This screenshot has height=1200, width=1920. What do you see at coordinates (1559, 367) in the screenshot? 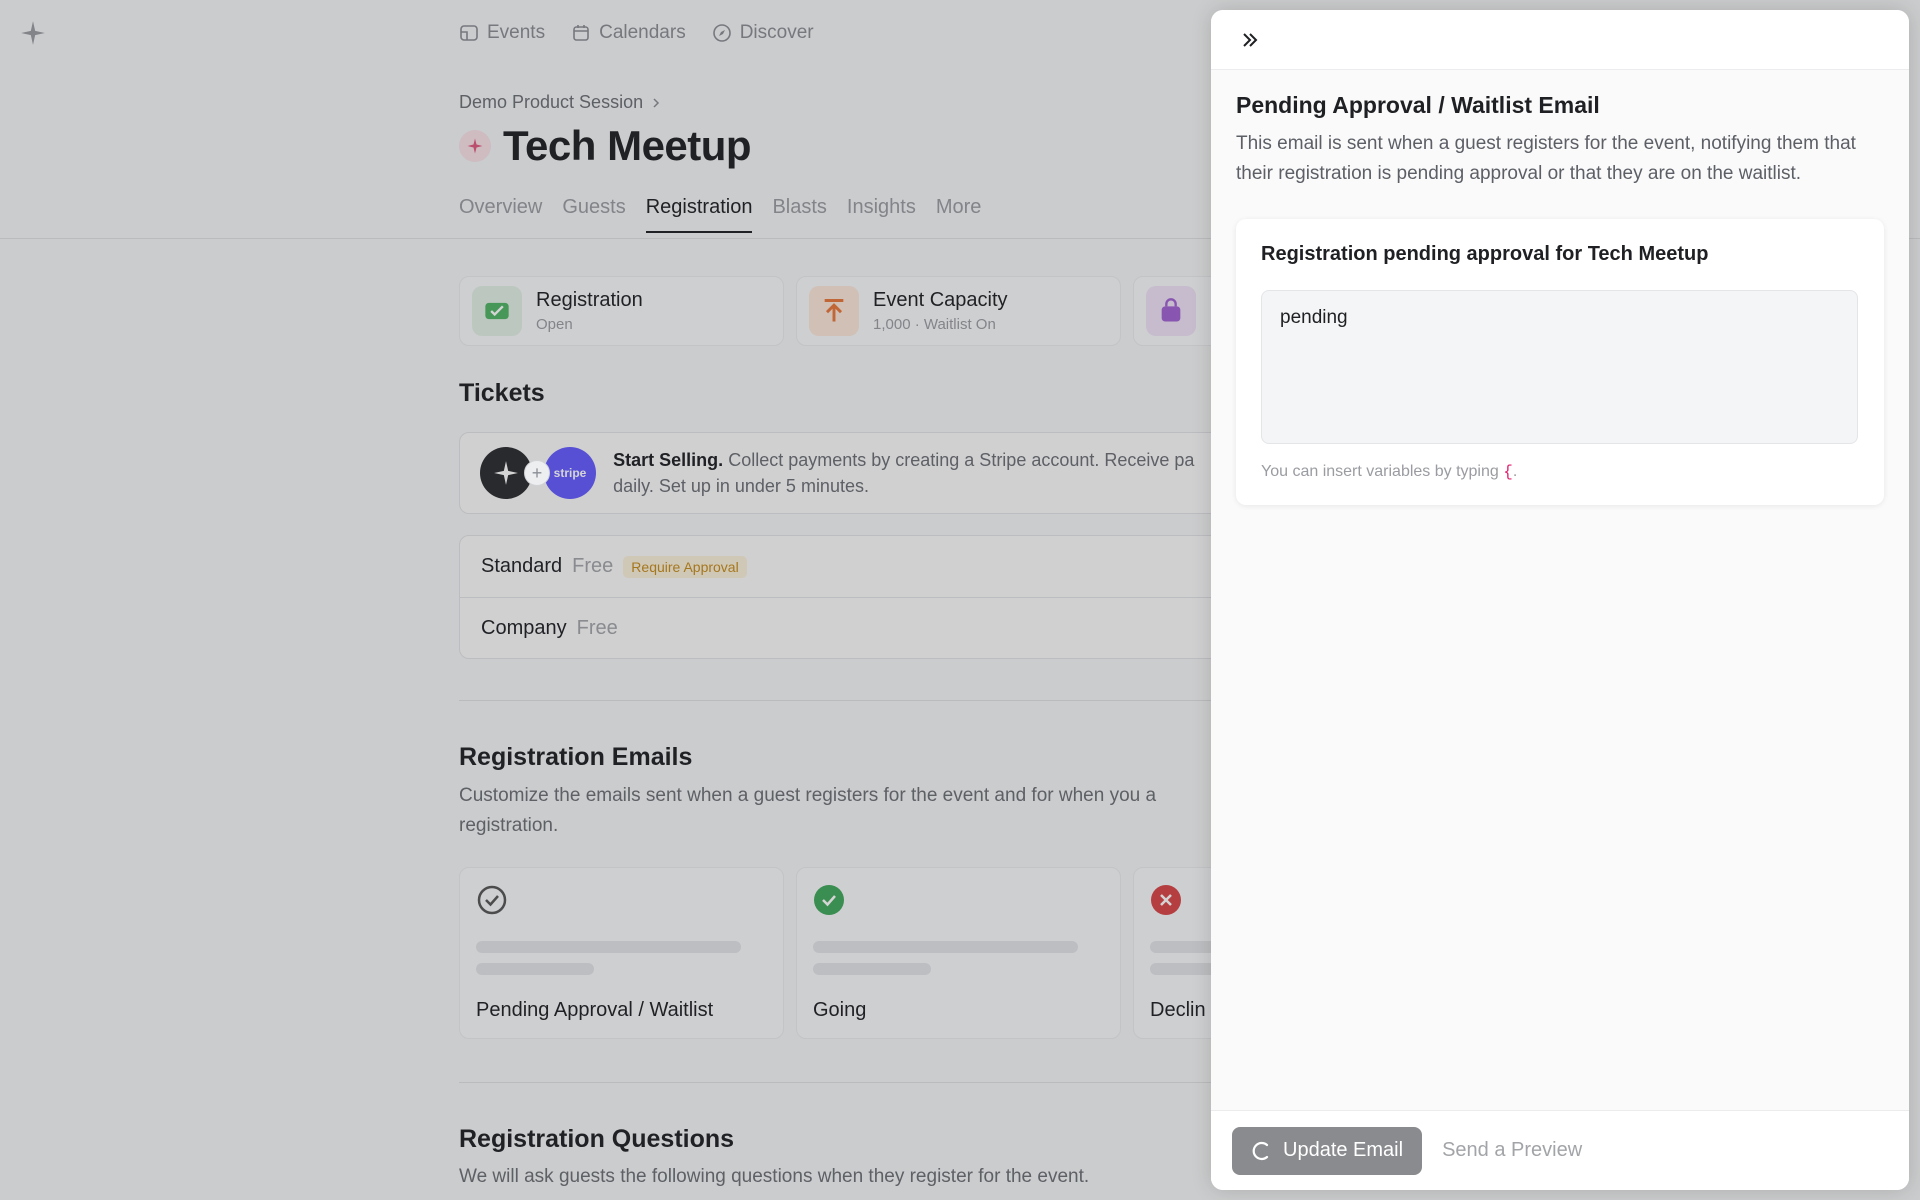
I see `email-body-input: pending` at bounding box center [1559, 367].